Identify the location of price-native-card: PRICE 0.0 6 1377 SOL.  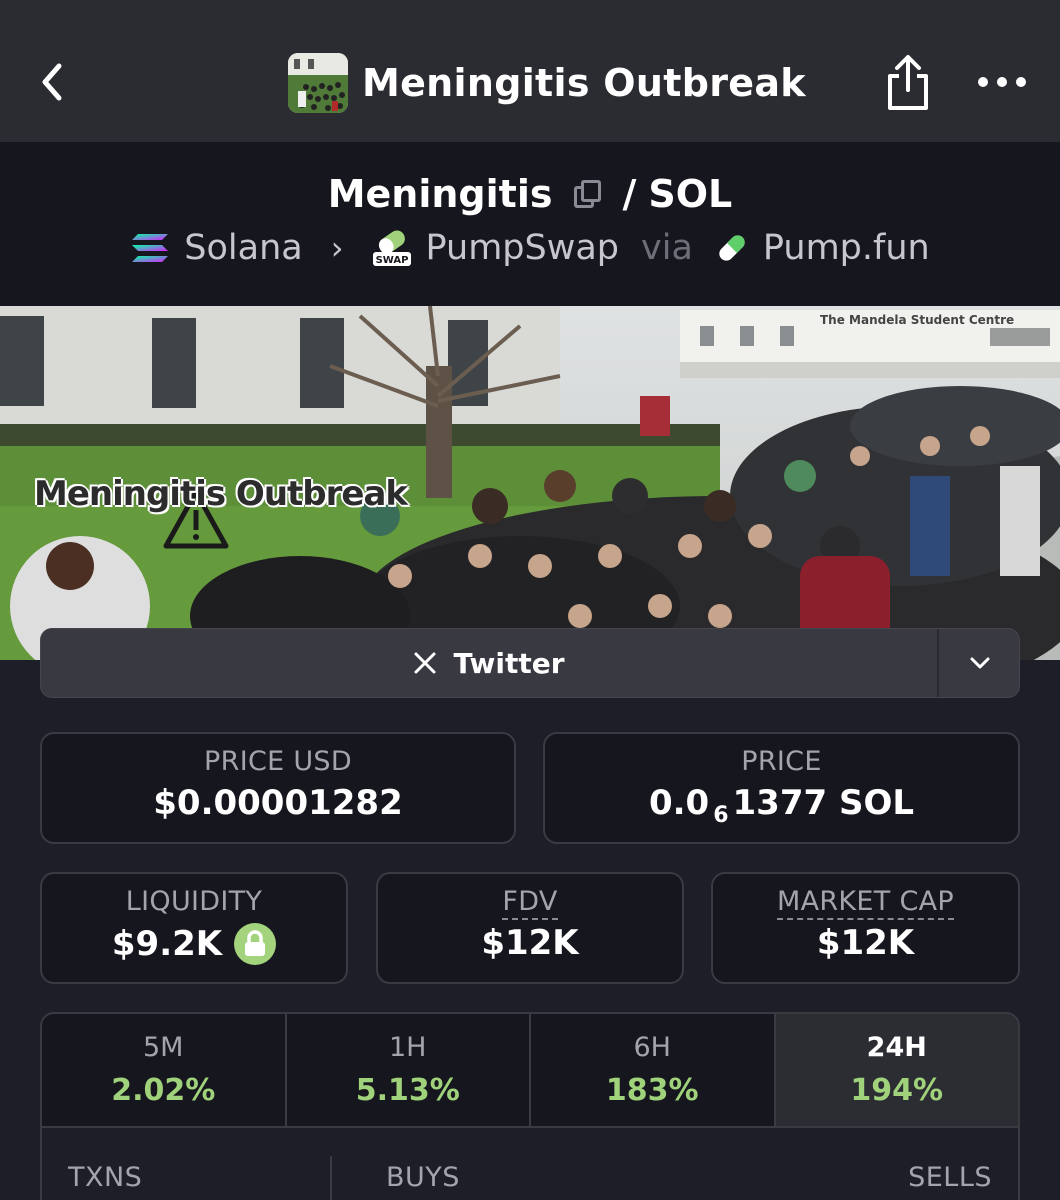
(781, 788).